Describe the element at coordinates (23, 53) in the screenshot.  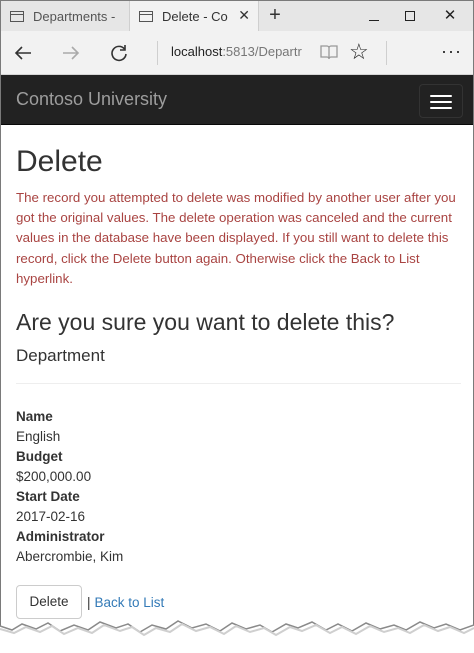
I see `back-arrow-icon` at that location.